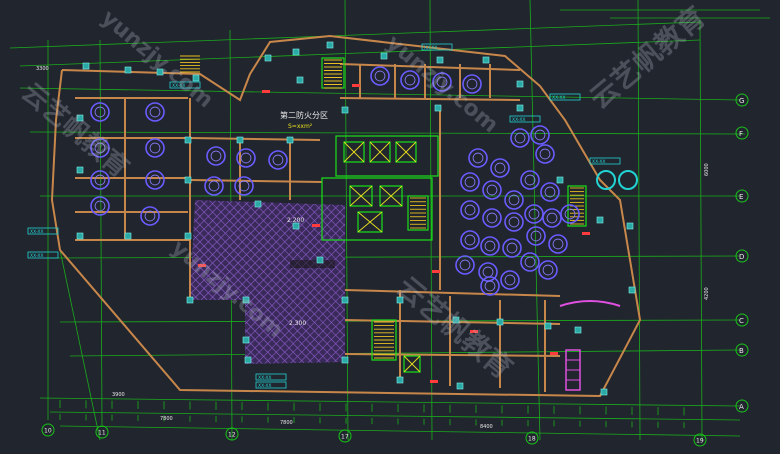 This screenshot has width=780, height=454. Describe the element at coordinates (741, 197) in the screenshot. I see `axis-letter: E` at that location.